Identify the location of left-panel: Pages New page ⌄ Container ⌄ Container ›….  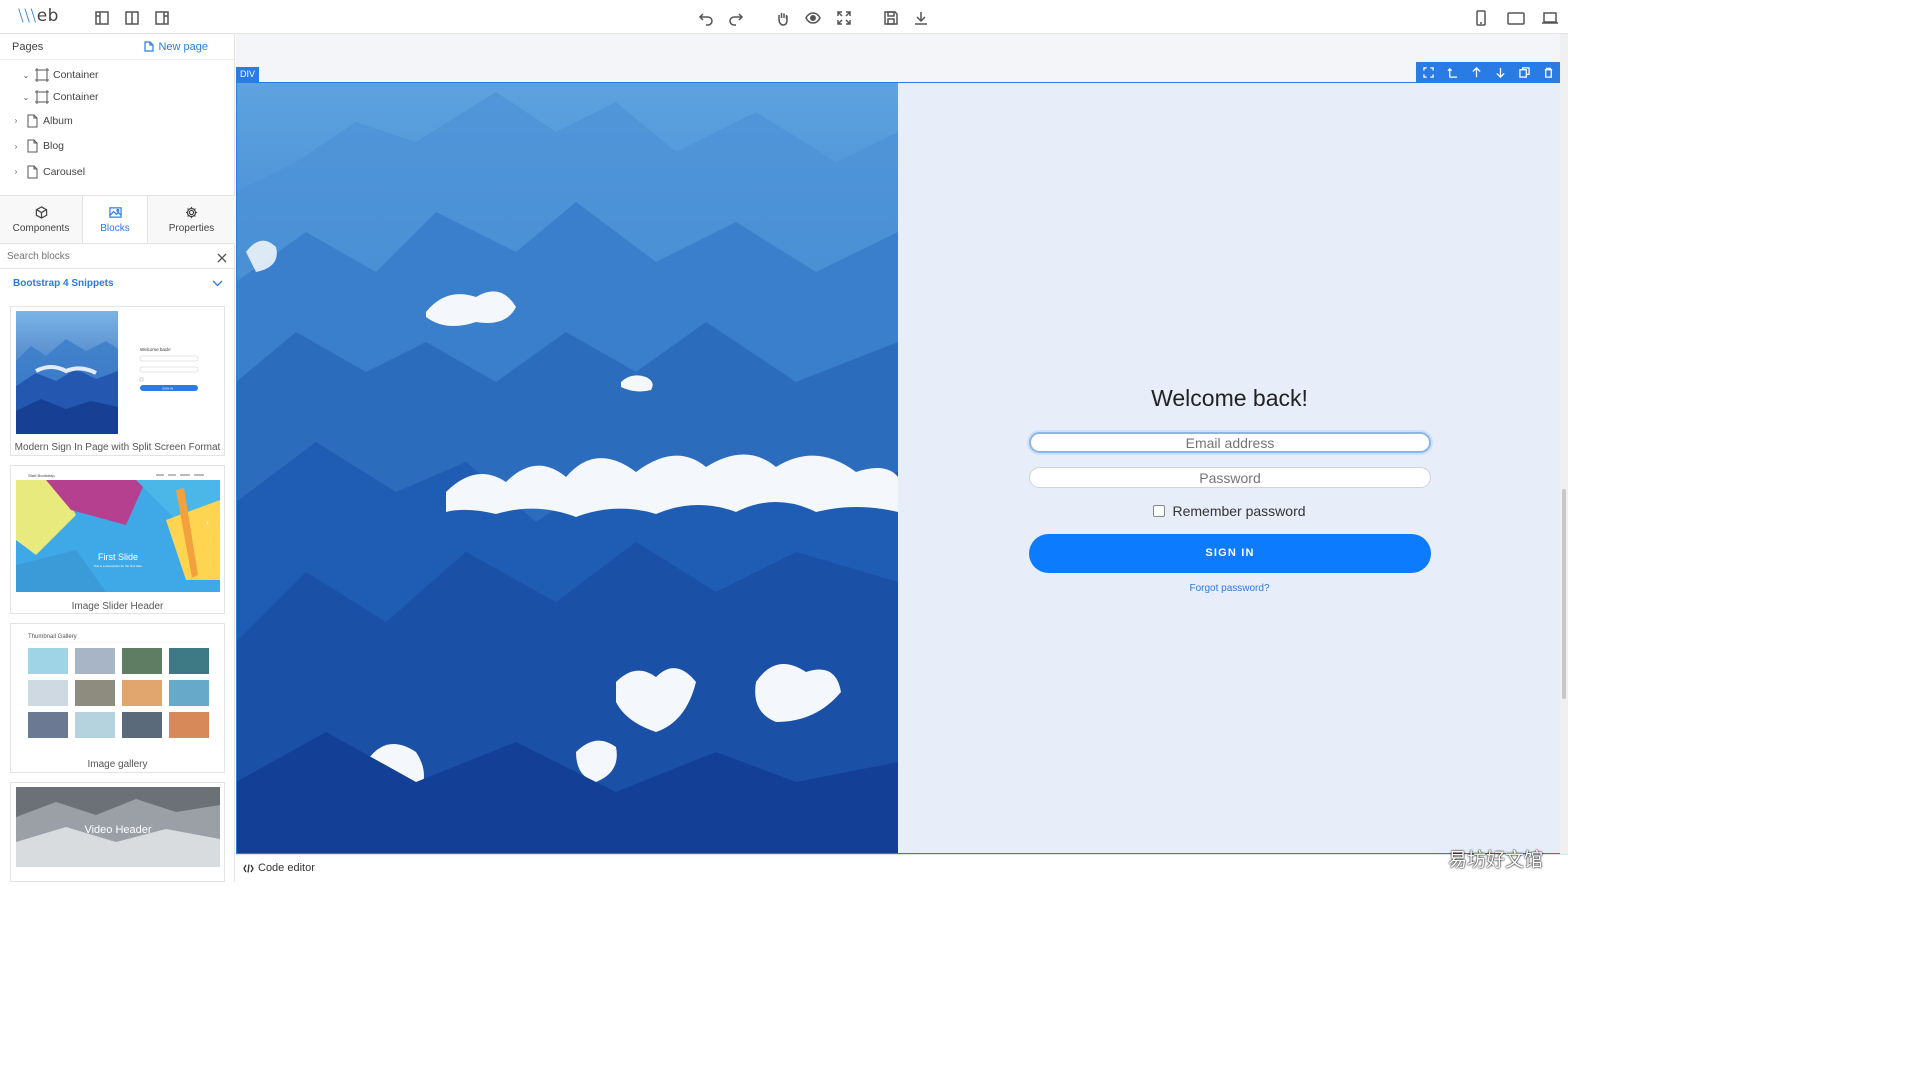
(117, 458).